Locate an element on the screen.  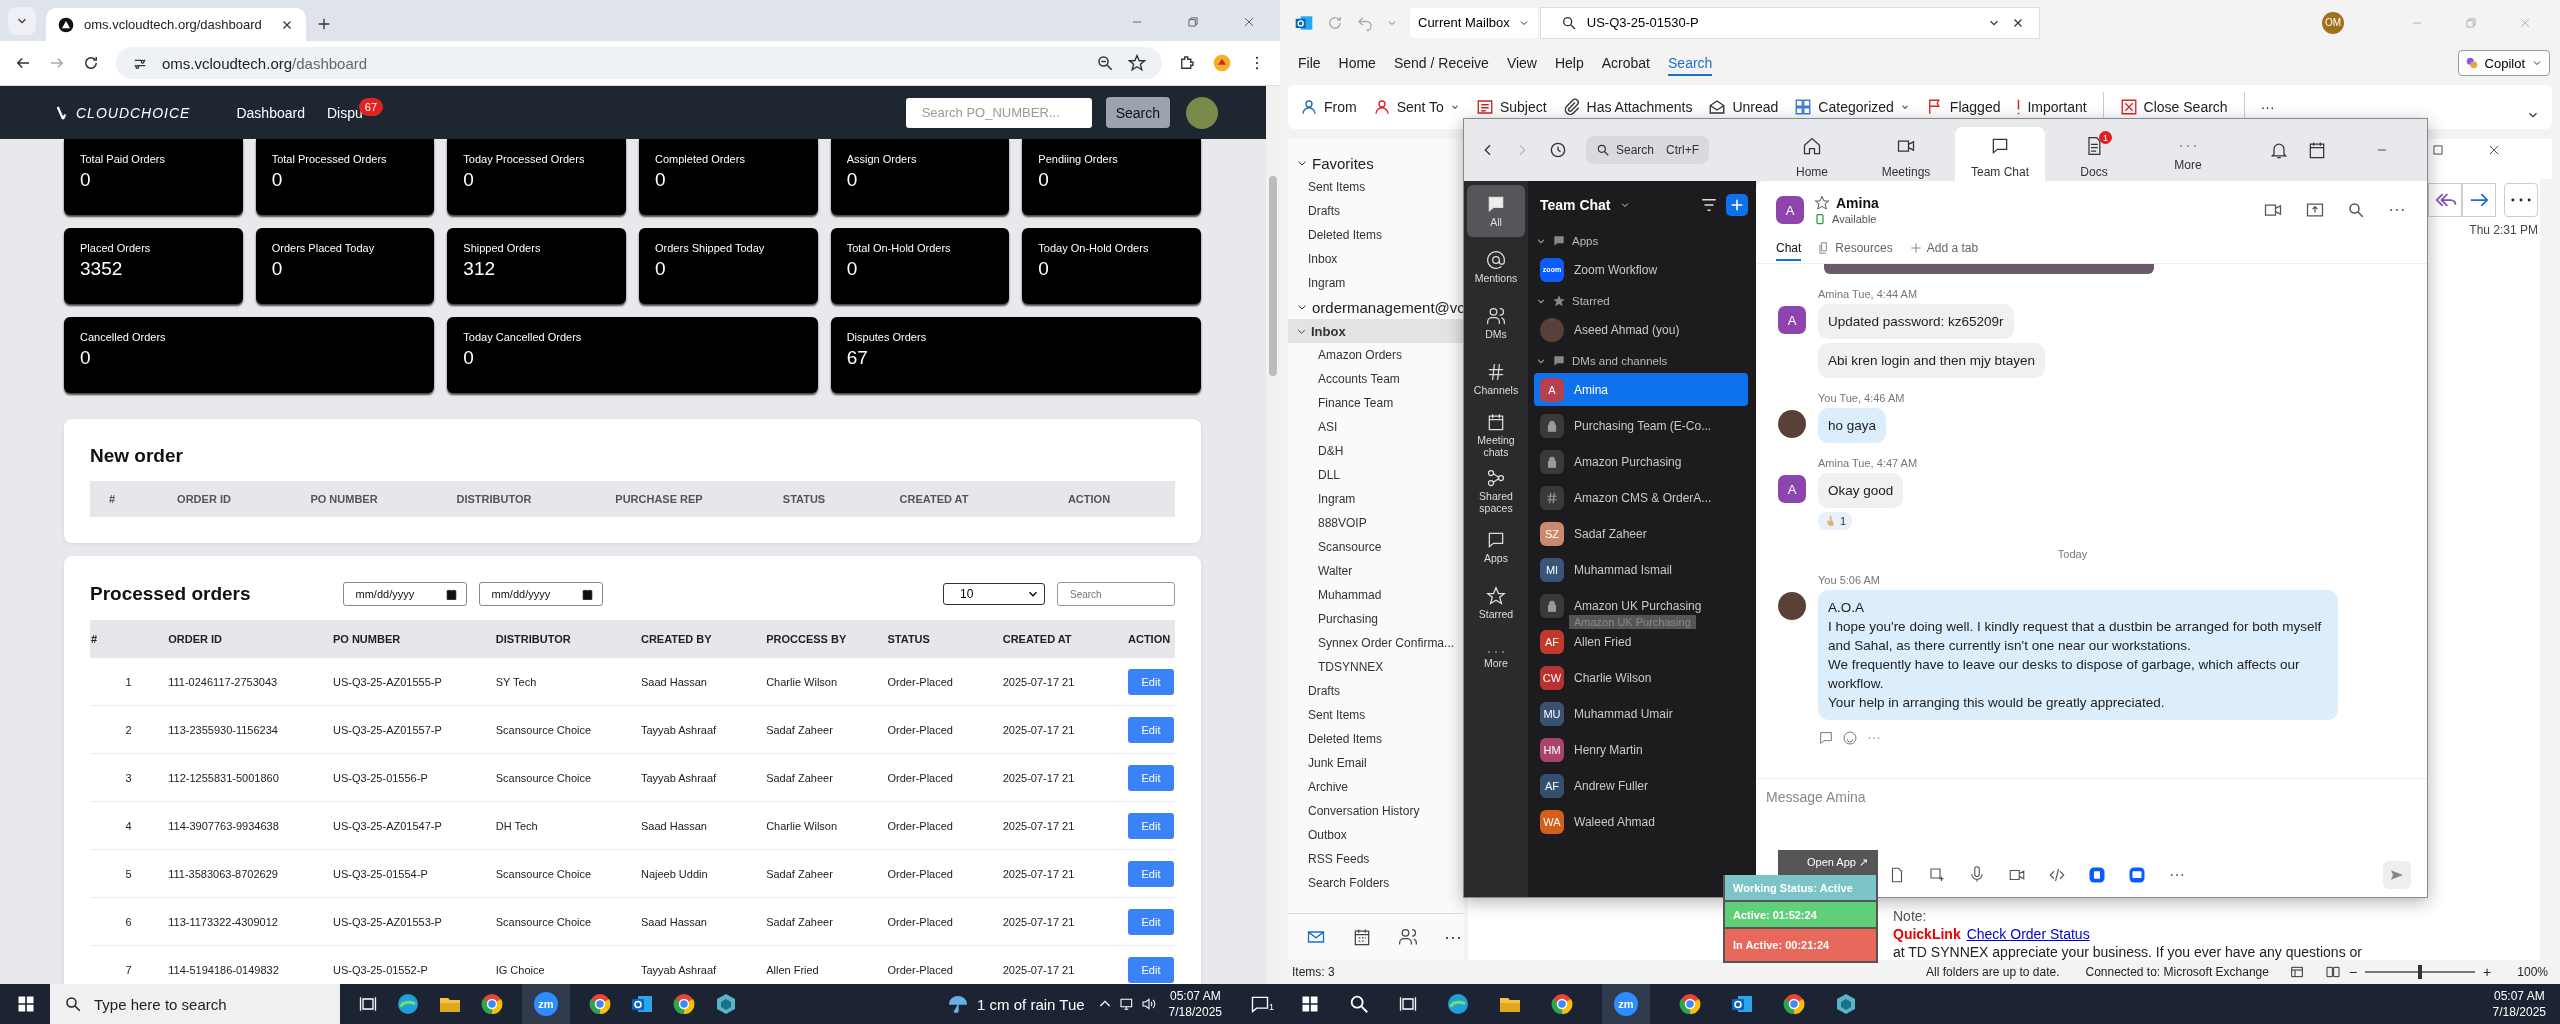
menu-tab: Home is located at coordinates (1357, 63).